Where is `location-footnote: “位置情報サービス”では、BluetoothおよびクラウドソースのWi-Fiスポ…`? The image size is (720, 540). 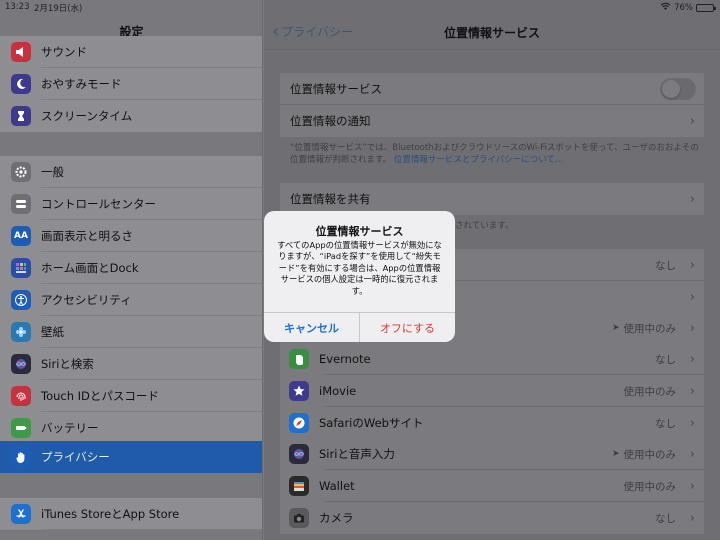
location-footnote: “位置情報サービス”では、BluetoothおよびクラウドソースのWi-Fiスポ… is located at coordinates (495, 154).